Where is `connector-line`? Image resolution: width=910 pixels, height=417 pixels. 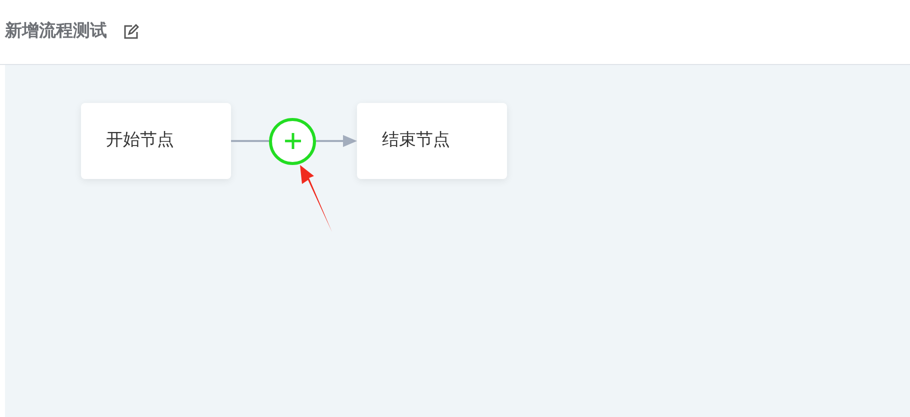 connector-line is located at coordinates (250, 141).